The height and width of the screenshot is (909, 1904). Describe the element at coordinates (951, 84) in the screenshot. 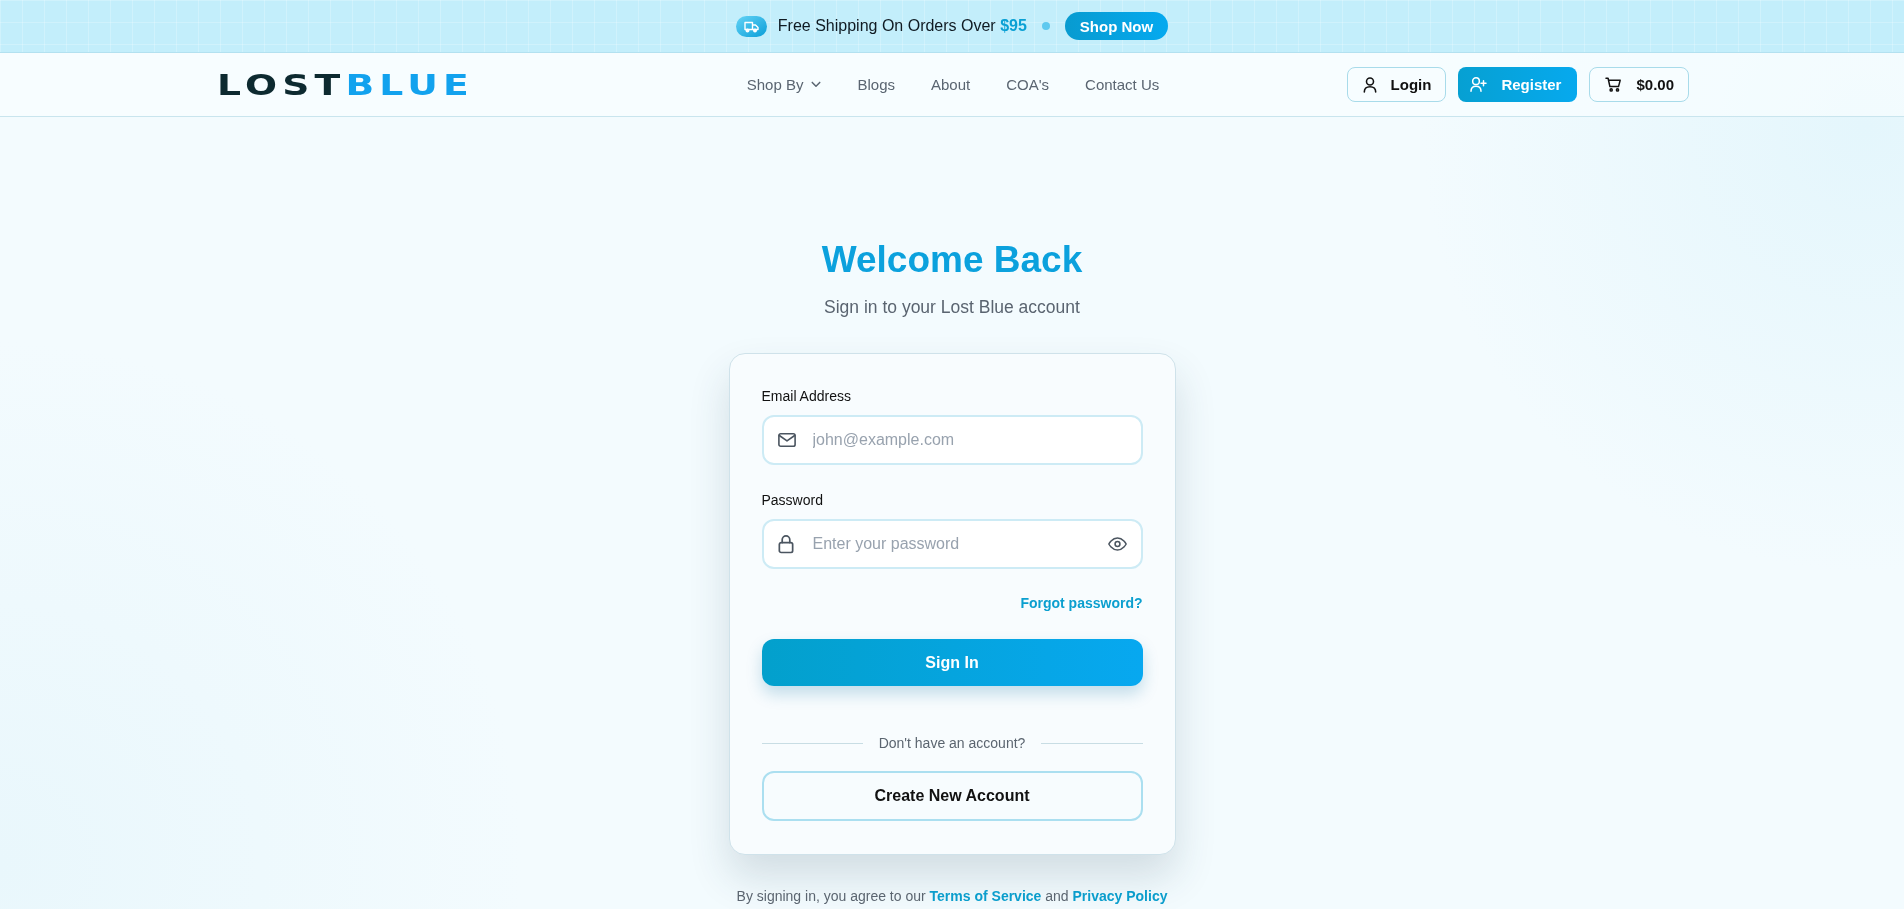

I see `nav-link: About` at that location.